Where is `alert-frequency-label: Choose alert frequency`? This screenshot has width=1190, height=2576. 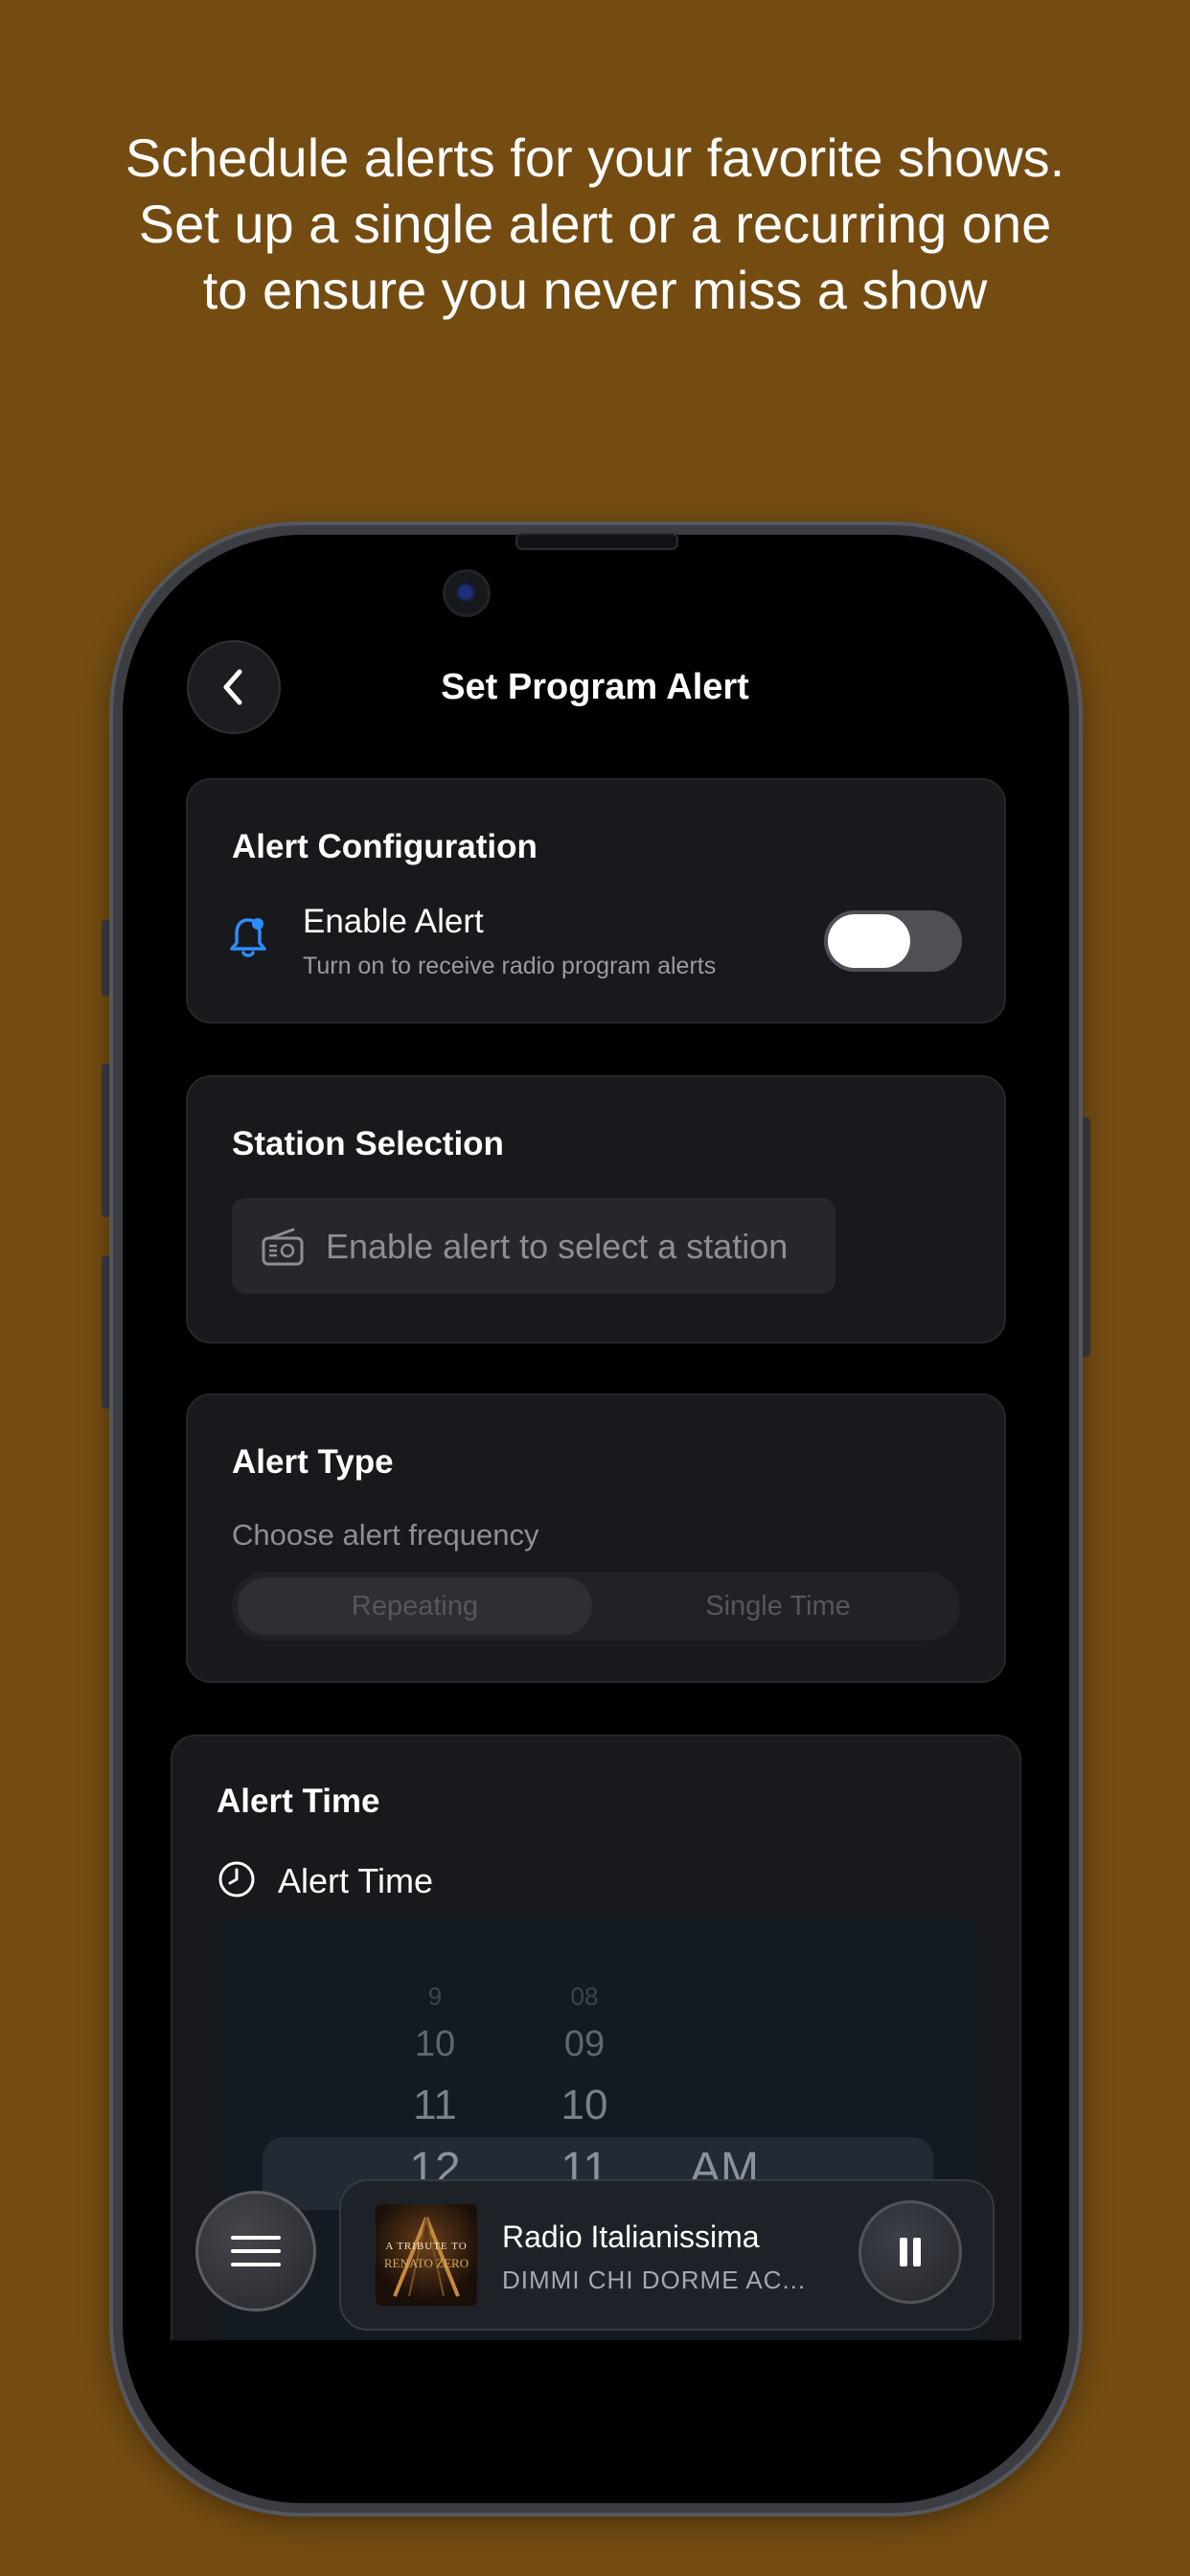
alert-frequency-label: Choose alert frequency is located at coordinates (386, 1535).